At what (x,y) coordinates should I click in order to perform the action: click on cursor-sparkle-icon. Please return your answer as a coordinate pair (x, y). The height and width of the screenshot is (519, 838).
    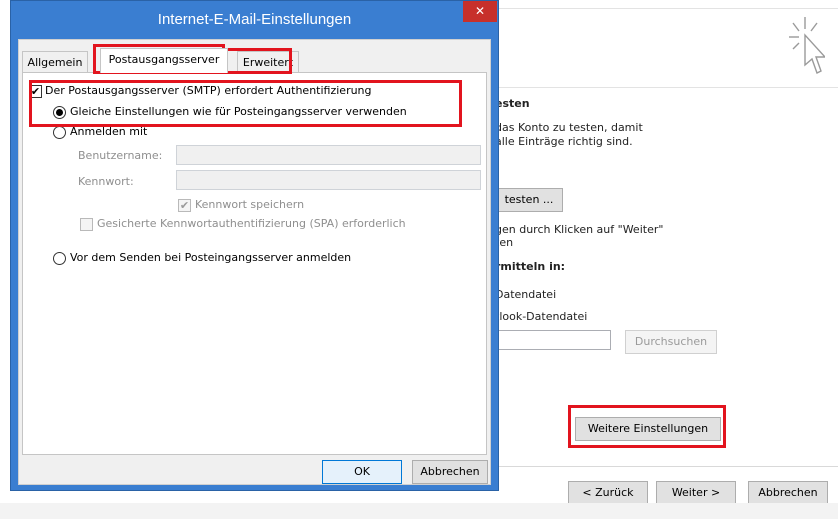
    Looking at the image, I should click on (807, 45).